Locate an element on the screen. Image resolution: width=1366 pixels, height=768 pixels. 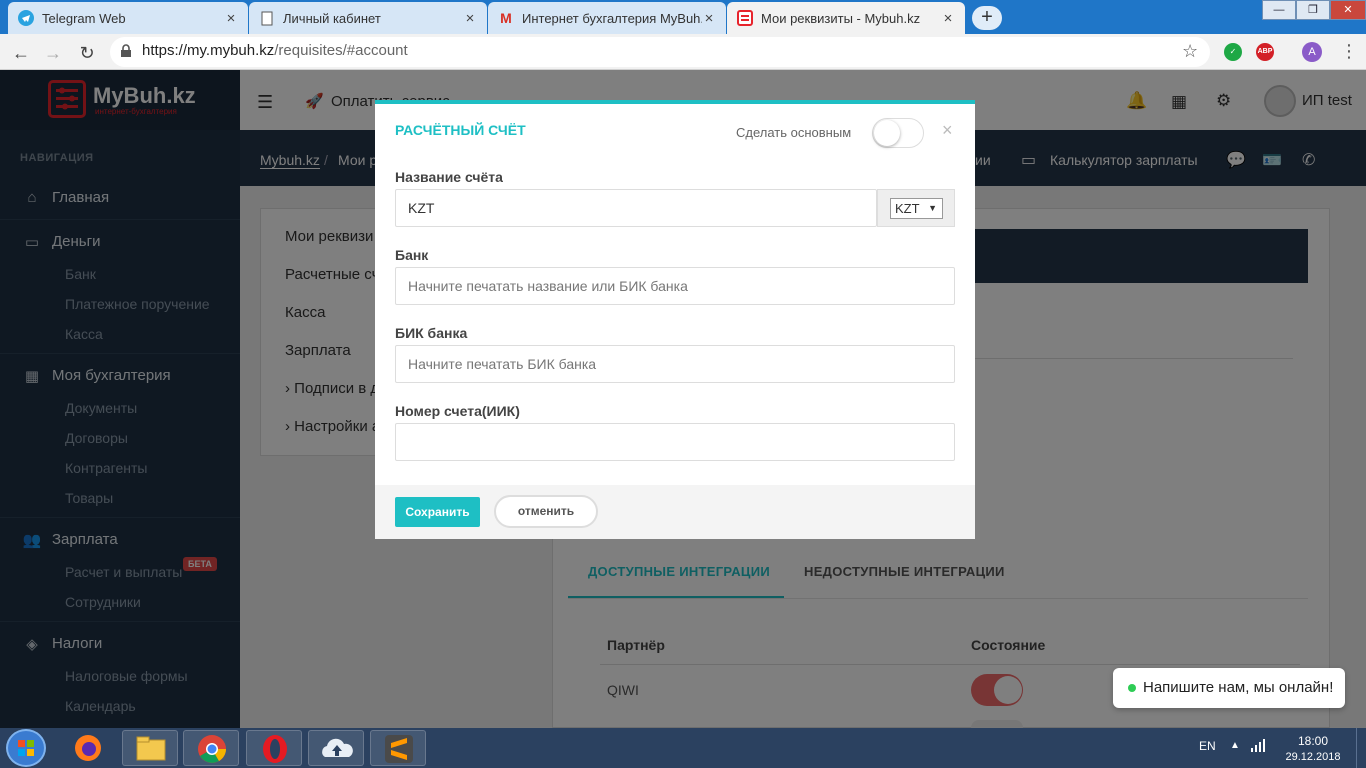
chrome-icon is located at coordinates (212, 749).